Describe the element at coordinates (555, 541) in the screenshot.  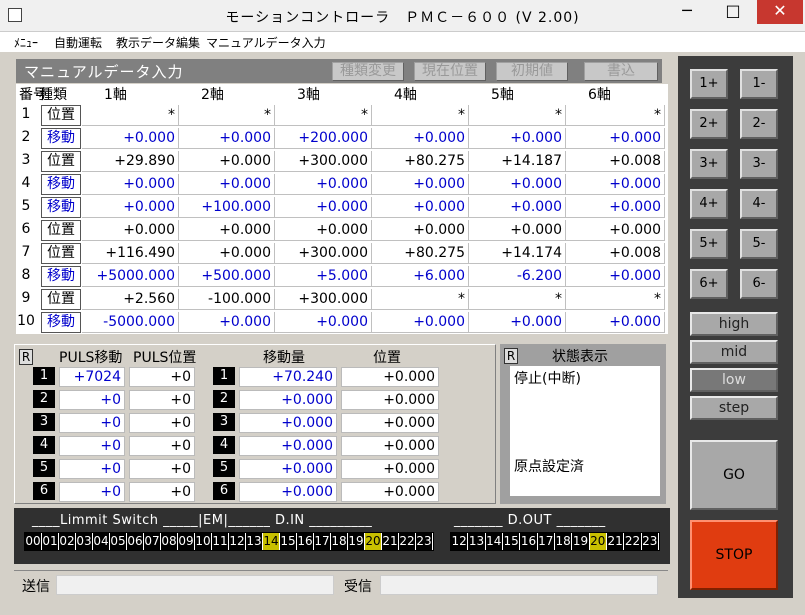
I see `dout-bits: 12 13 14 15 16 17 18 19 20 21 22 23` at that location.